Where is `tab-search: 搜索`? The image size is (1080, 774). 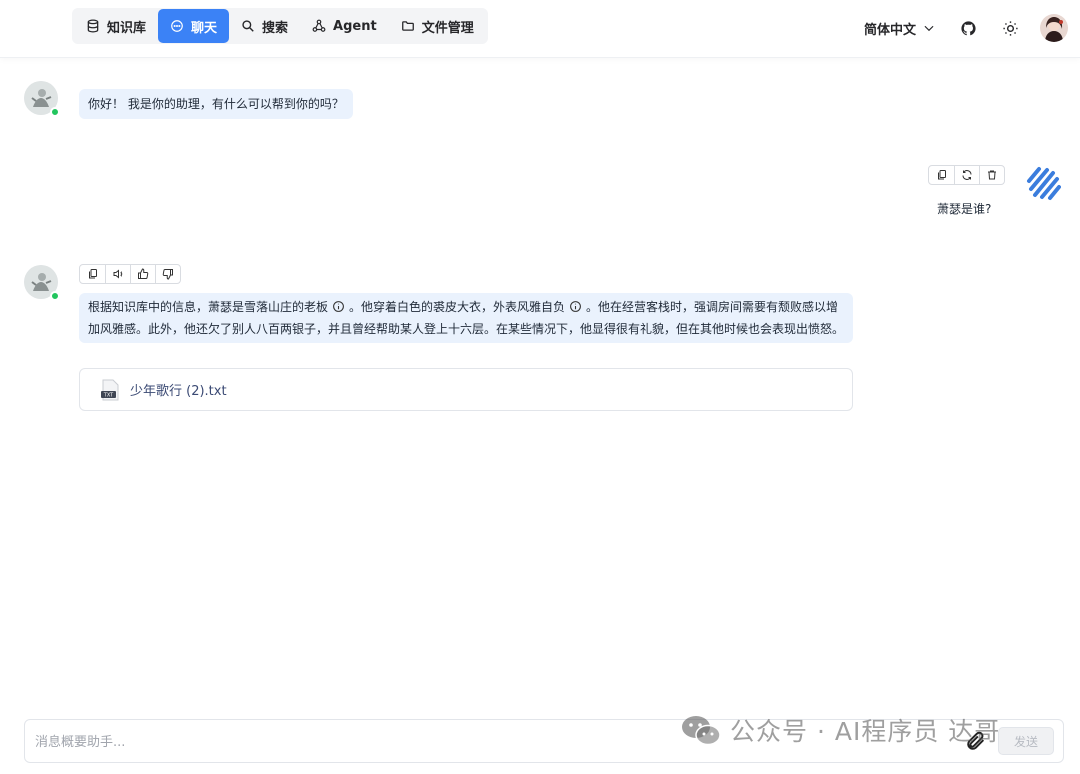
tab-search: 搜索 is located at coordinates (264, 26).